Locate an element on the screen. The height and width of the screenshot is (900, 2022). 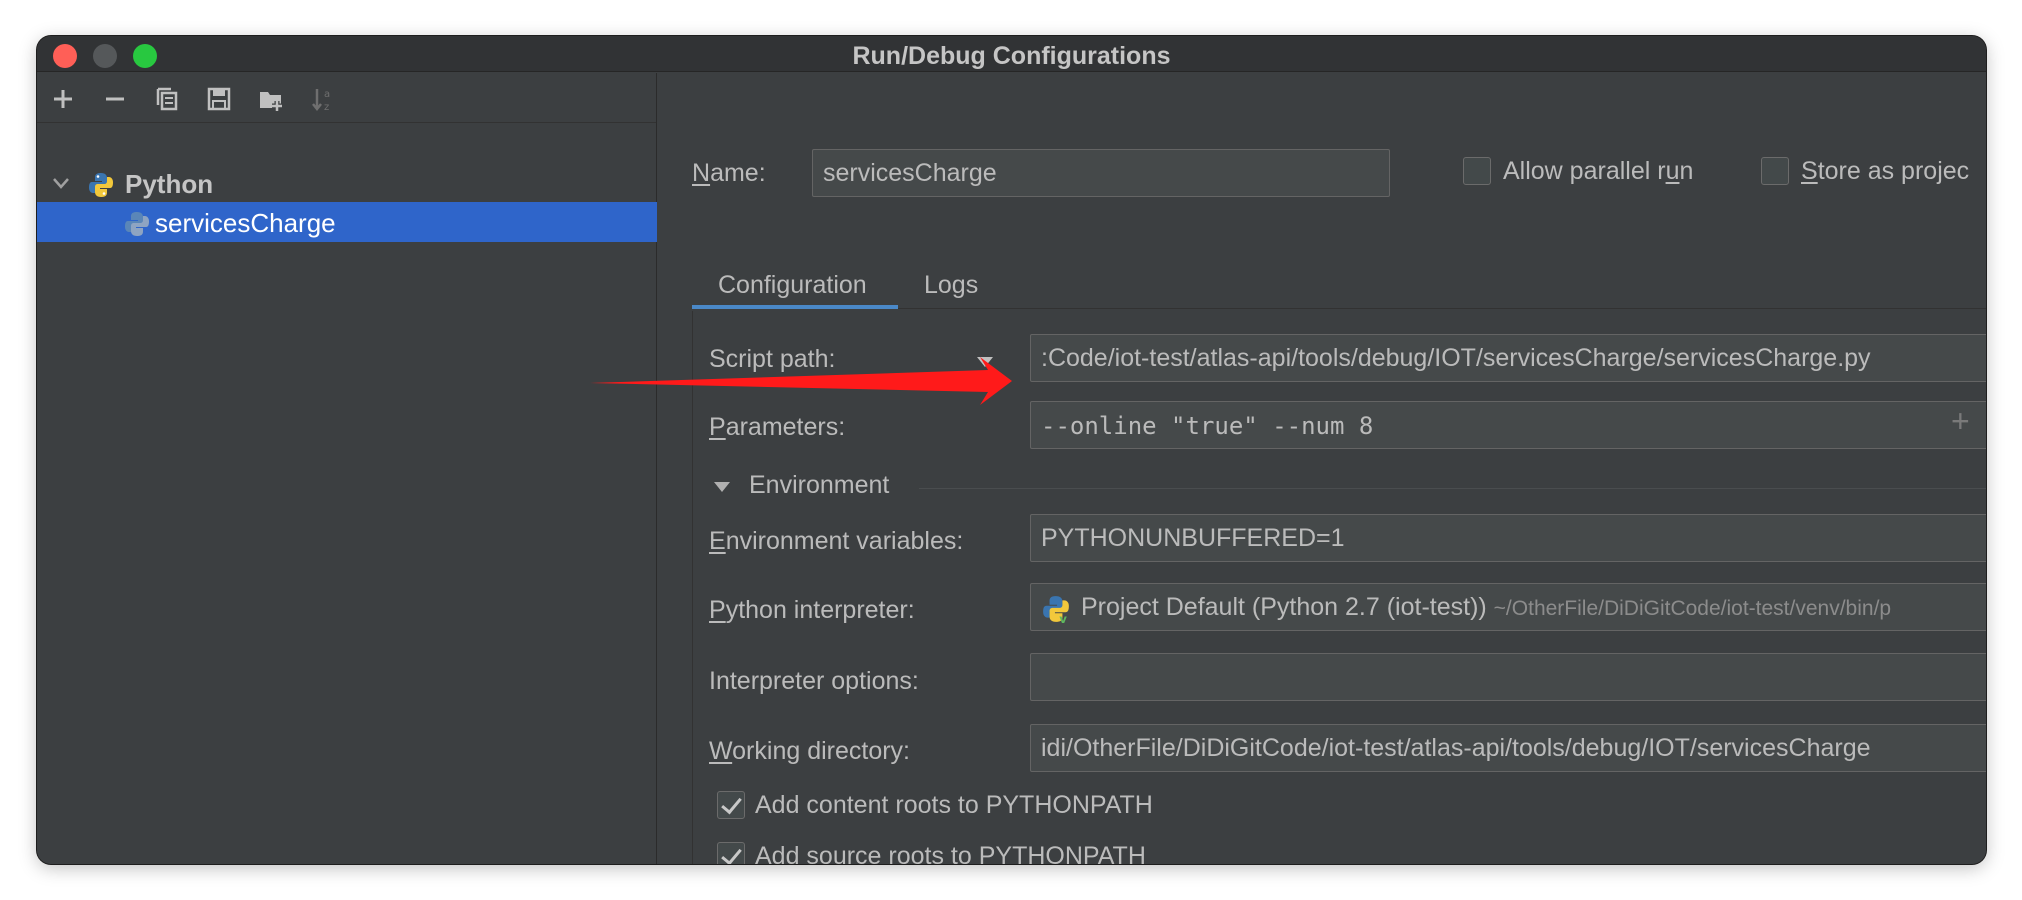
parameters-label: Parameters: is located at coordinates (777, 427).